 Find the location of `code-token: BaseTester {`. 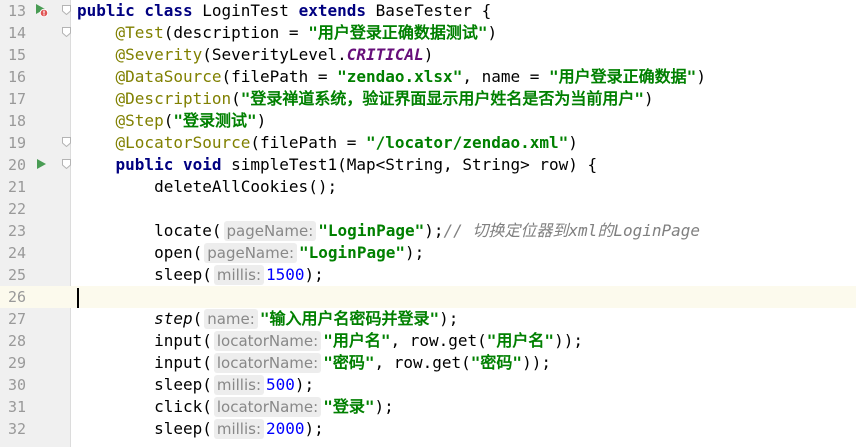

code-token: BaseTester { is located at coordinates (433, 10).